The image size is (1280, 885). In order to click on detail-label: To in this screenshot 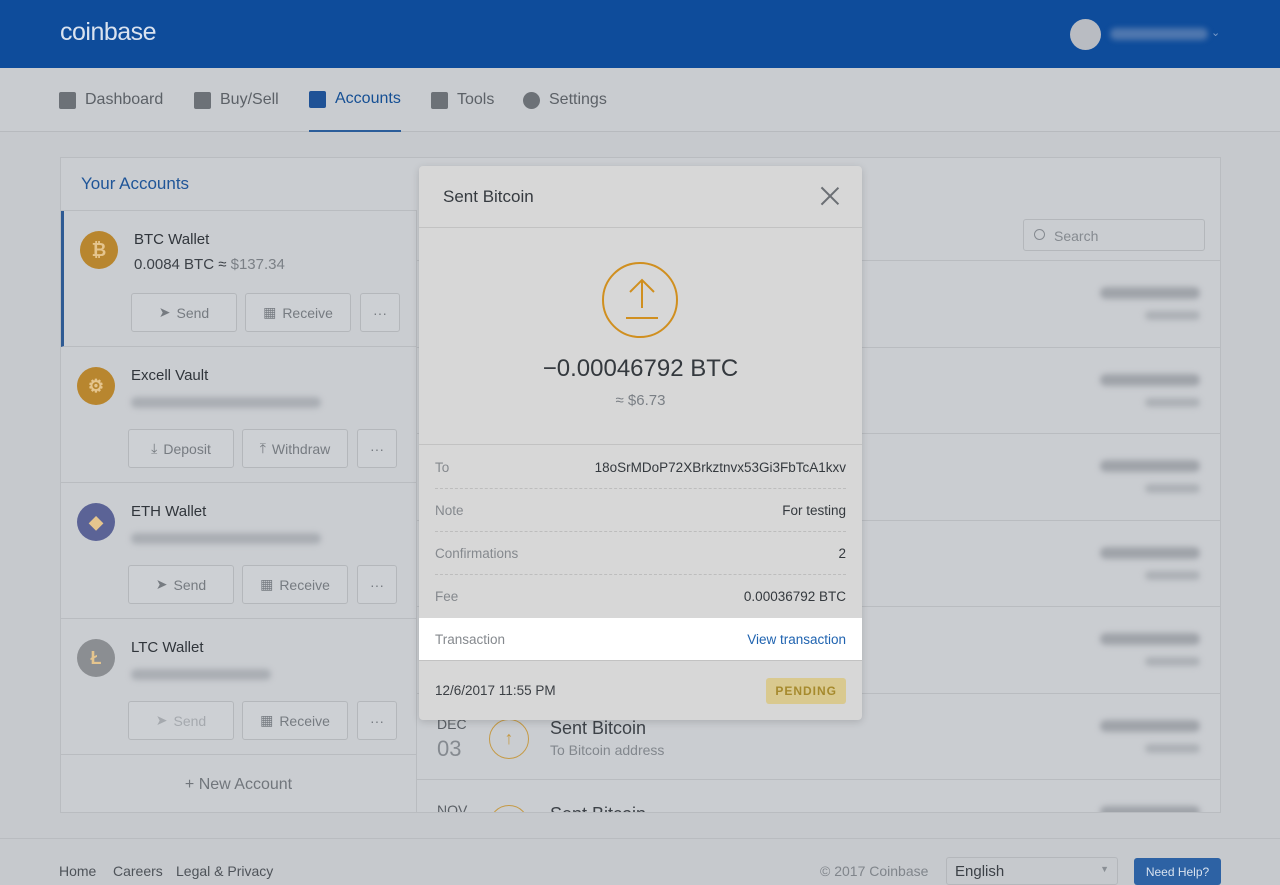, I will do `click(442, 467)`.